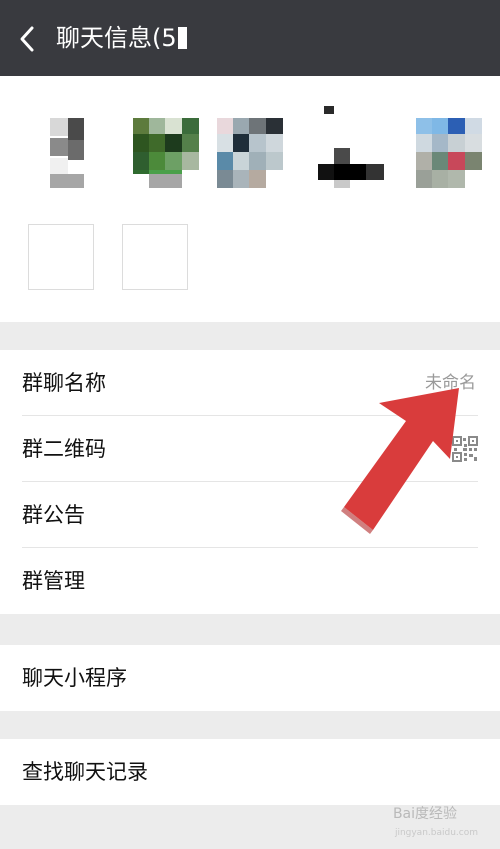 The height and width of the screenshot is (849, 500). I want to click on mini-programs-section: 聊天小程序, so click(250, 678).